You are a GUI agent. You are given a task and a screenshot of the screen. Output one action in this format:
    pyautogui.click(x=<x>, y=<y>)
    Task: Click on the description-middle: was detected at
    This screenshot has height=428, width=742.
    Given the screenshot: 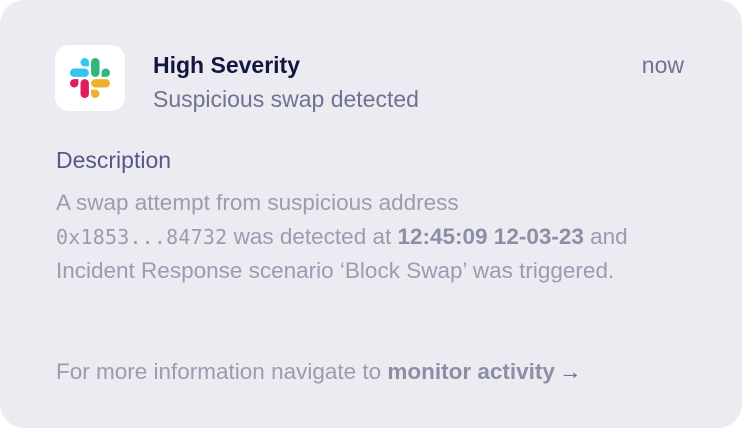 What is the action you would take?
    pyautogui.click(x=312, y=236)
    